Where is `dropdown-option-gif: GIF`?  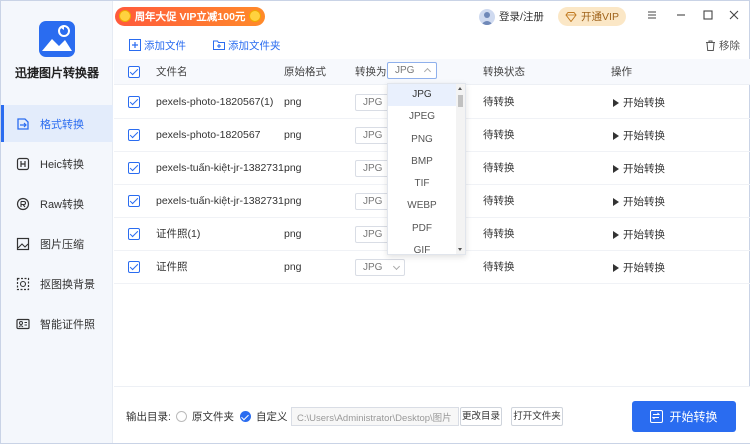
dropdown-option-gif: GIF is located at coordinates (422, 247).